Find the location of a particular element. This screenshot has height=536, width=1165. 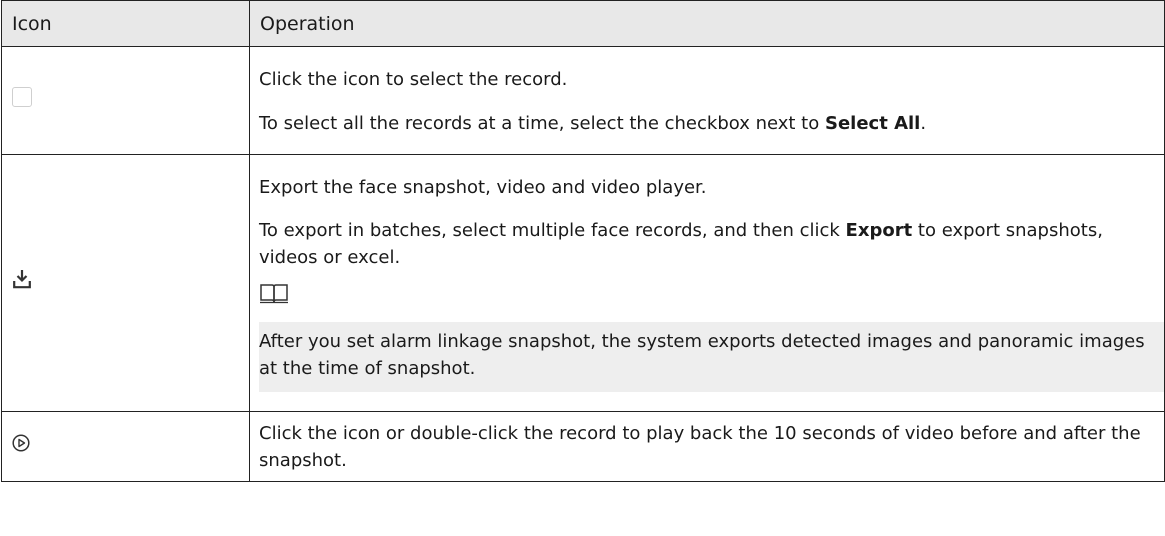

column-header-operation: Operation is located at coordinates (707, 23).